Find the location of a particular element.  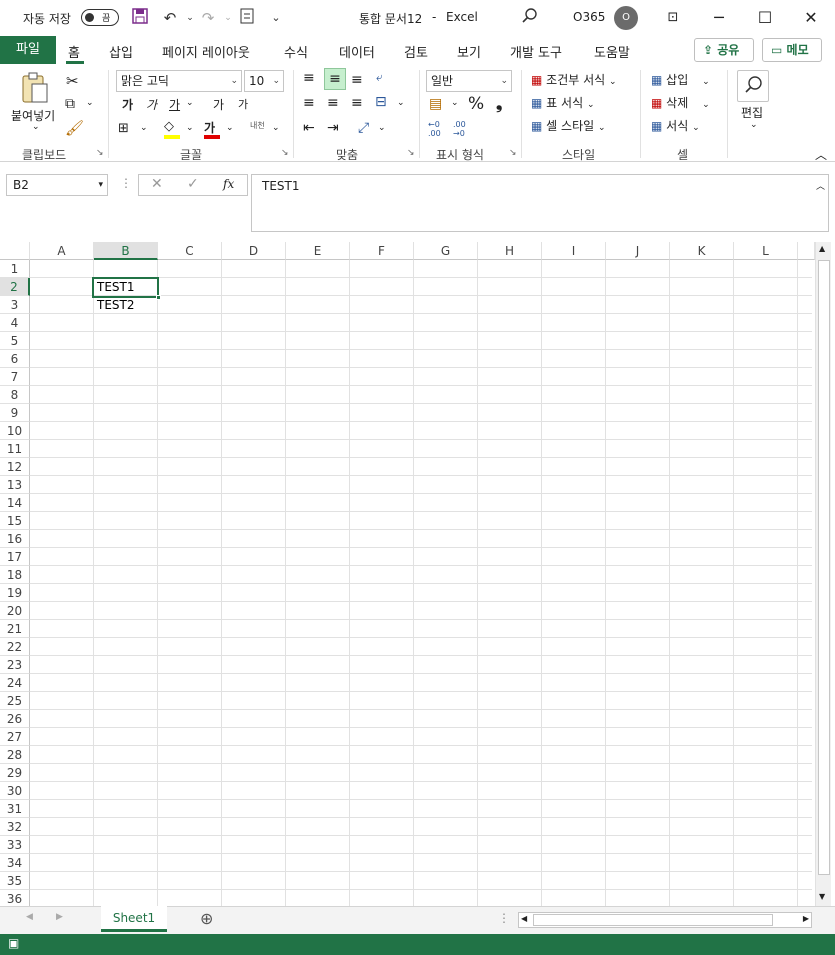

row-header: 11 is located at coordinates (15, 449).